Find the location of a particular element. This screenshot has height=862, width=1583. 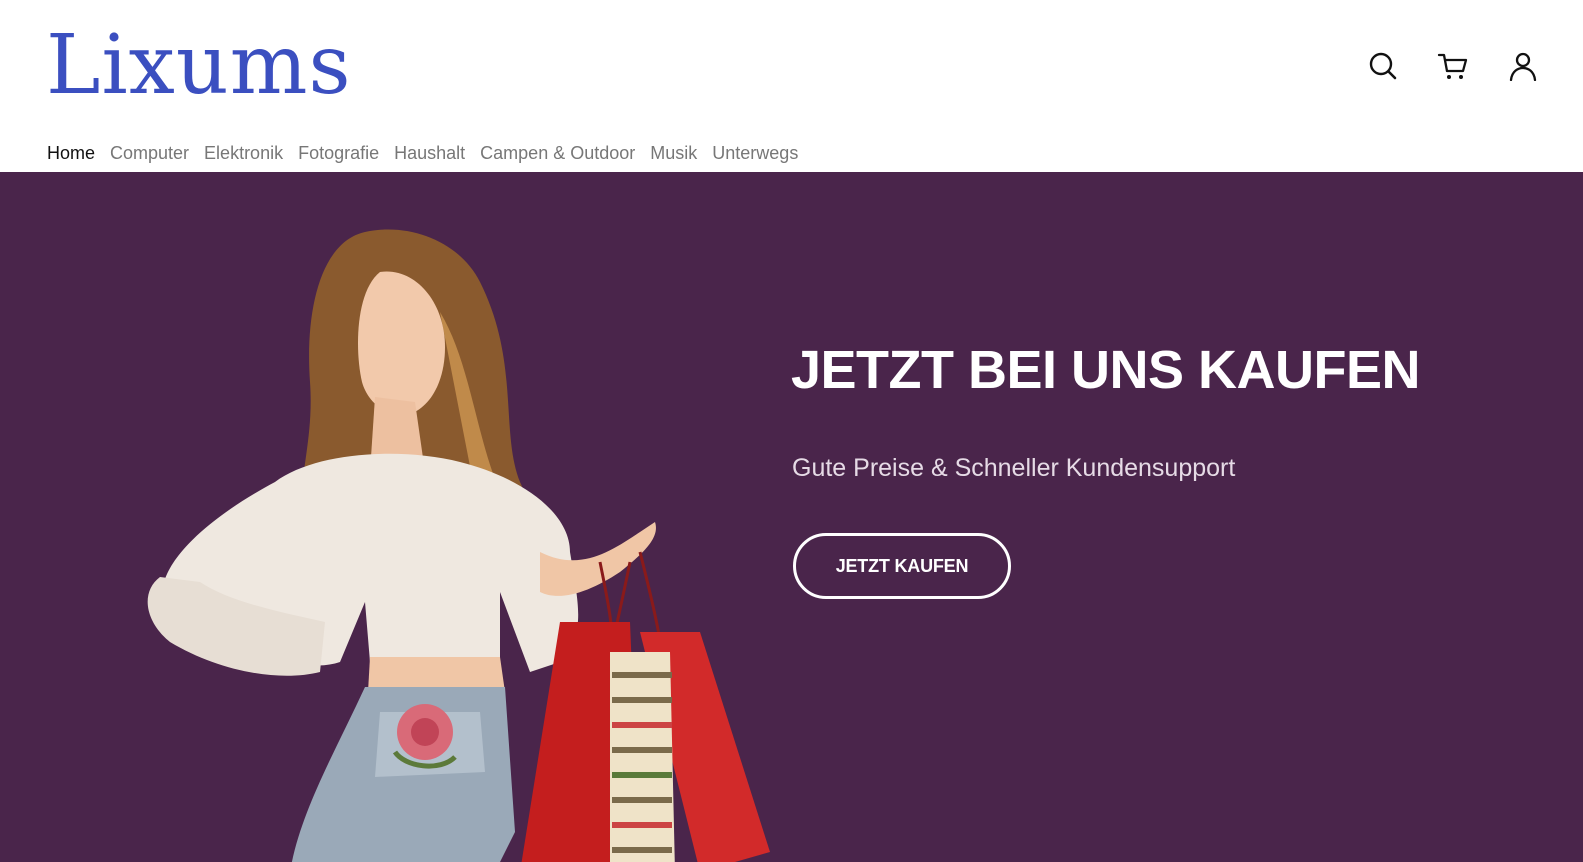

nav-item-elektronik: Elektronik is located at coordinates (243, 153).